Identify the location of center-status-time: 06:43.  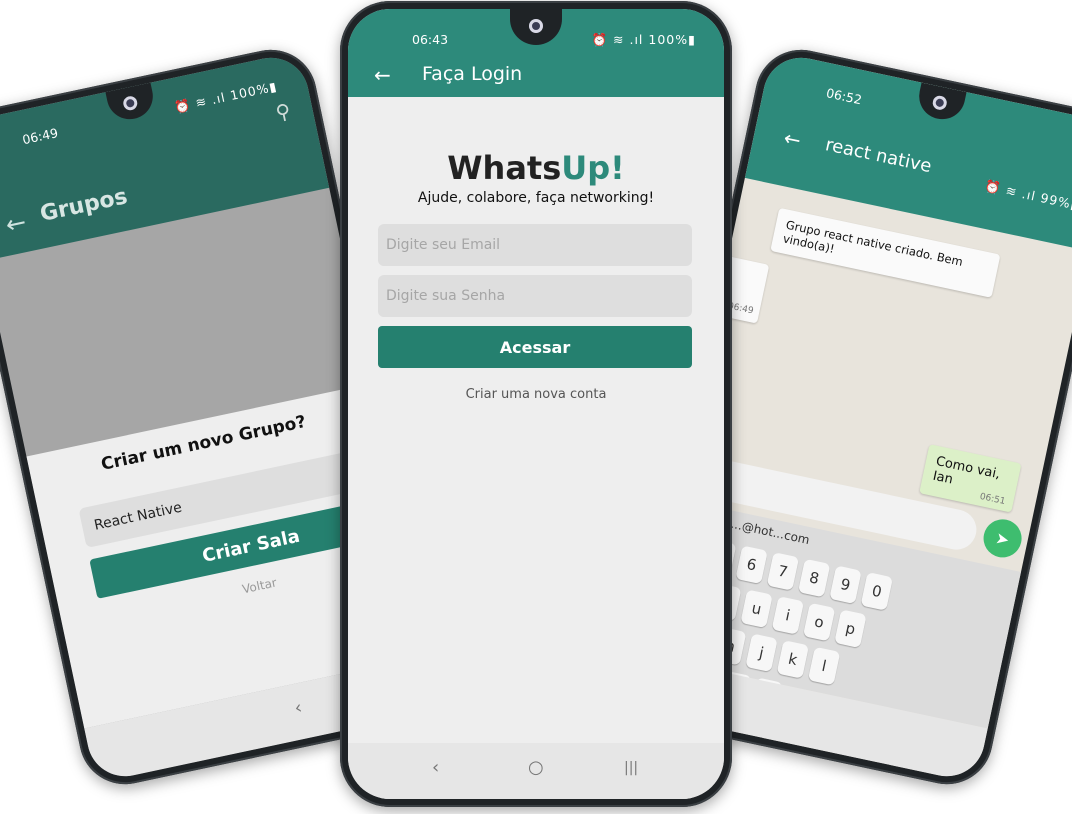
(430, 39).